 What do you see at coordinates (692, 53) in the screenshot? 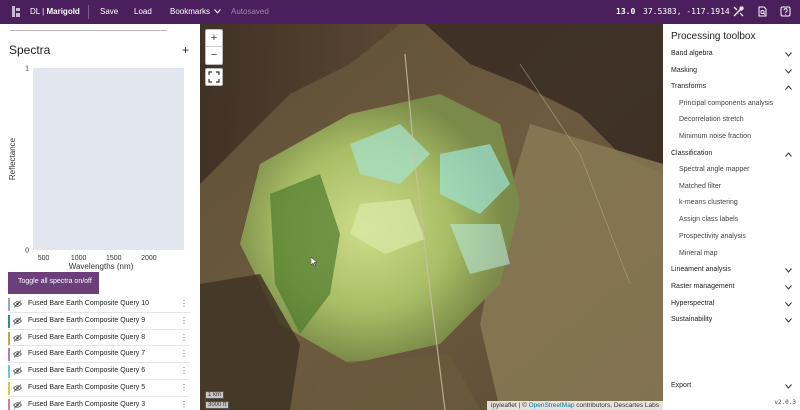
I see `category-band-algebra: Band algebra` at bounding box center [692, 53].